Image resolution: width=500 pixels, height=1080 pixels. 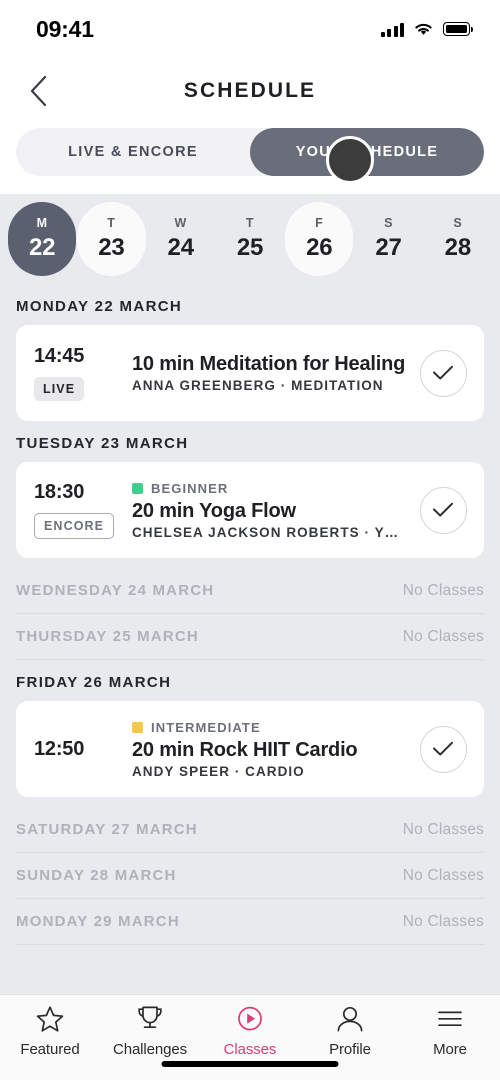 I want to click on class-title: 20 min Rock HIIT Cardio, so click(x=245, y=749).